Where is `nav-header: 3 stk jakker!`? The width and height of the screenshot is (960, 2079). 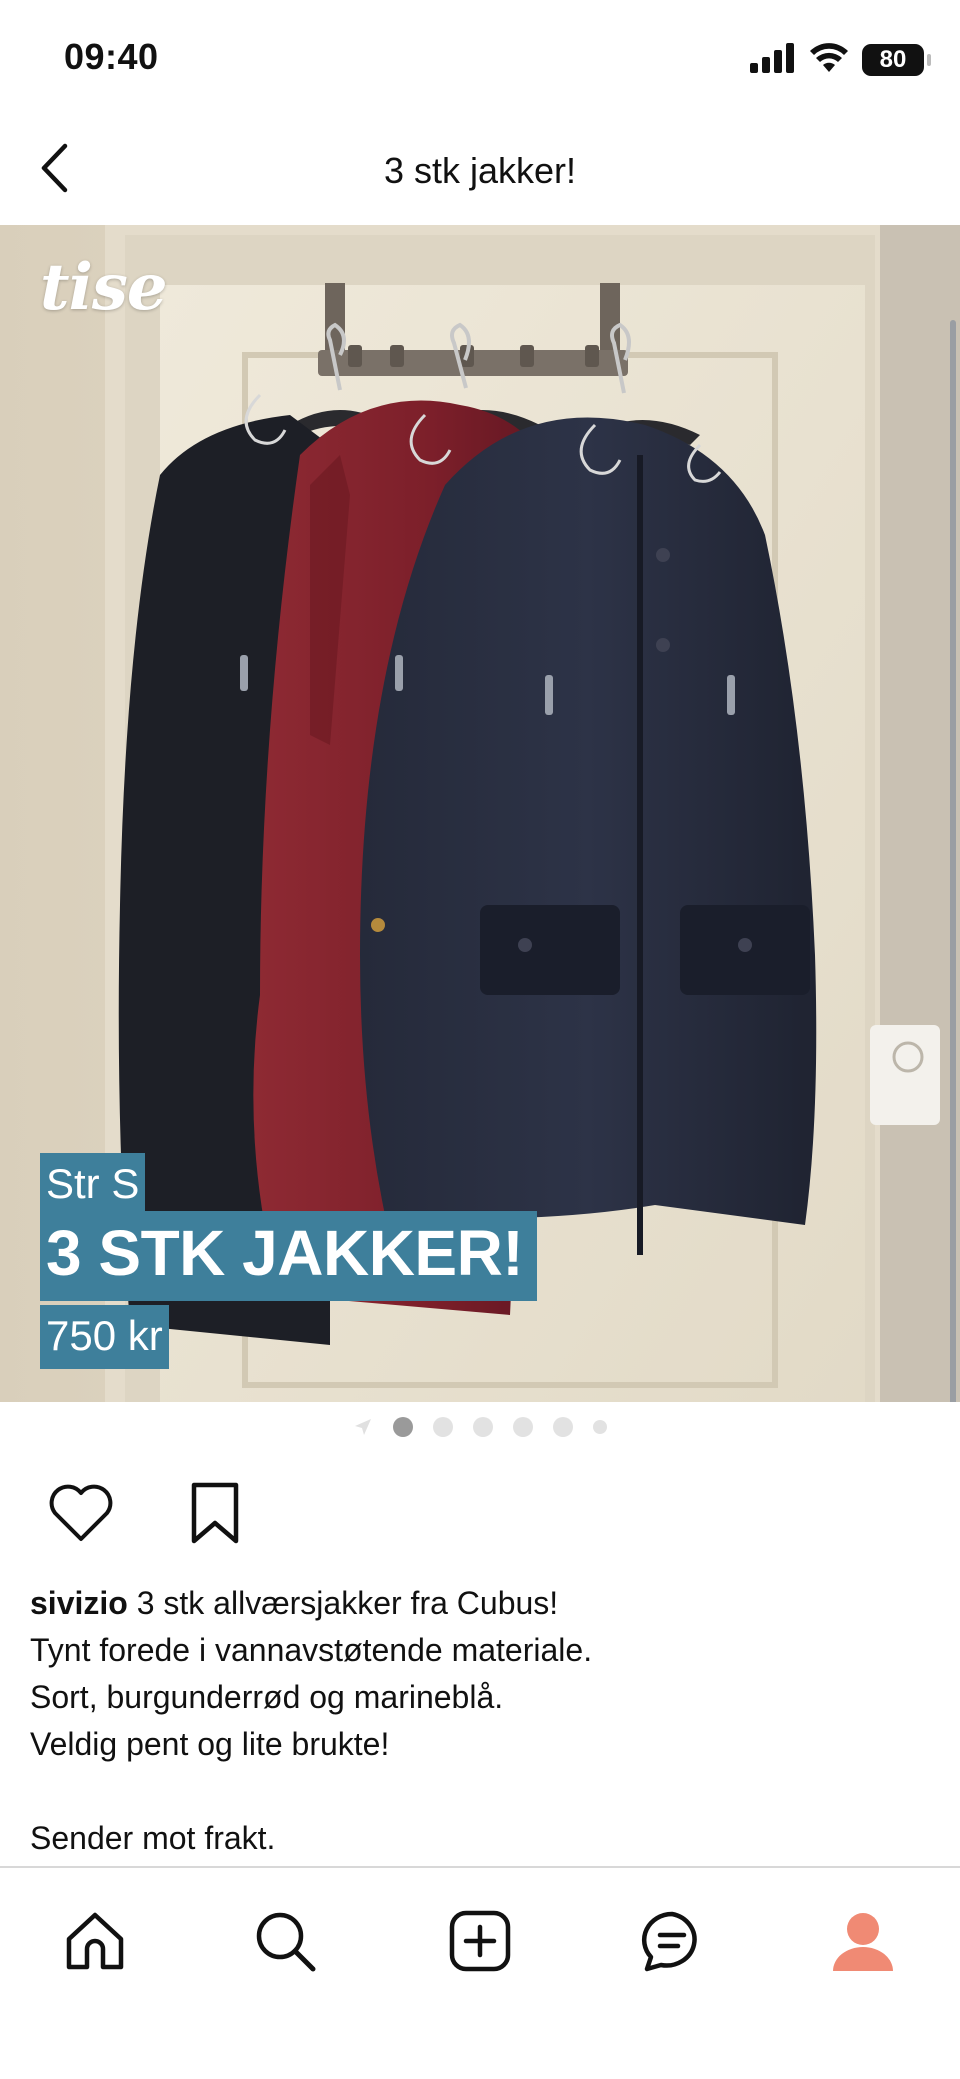 nav-header: 3 stk jakker! is located at coordinates (480, 172).